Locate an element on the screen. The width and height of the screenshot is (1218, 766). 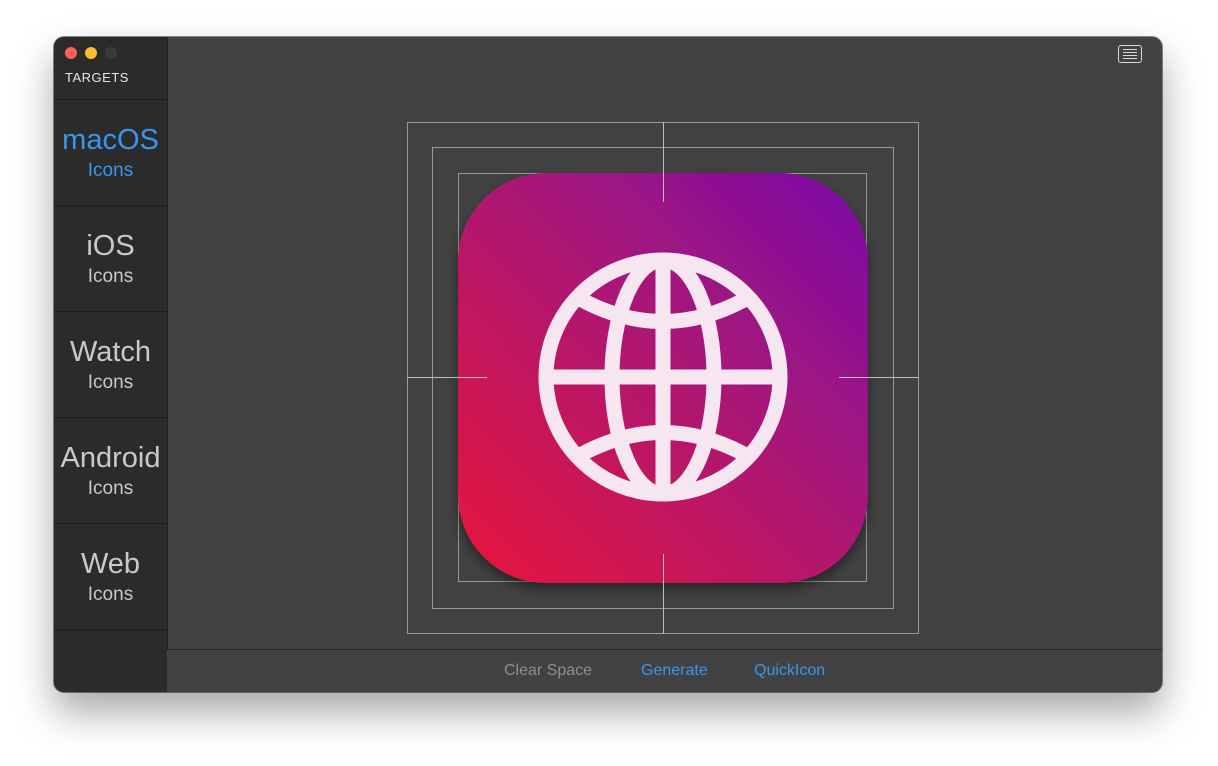
sidebar-item-ios: iOS Icons is located at coordinates (110, 259).